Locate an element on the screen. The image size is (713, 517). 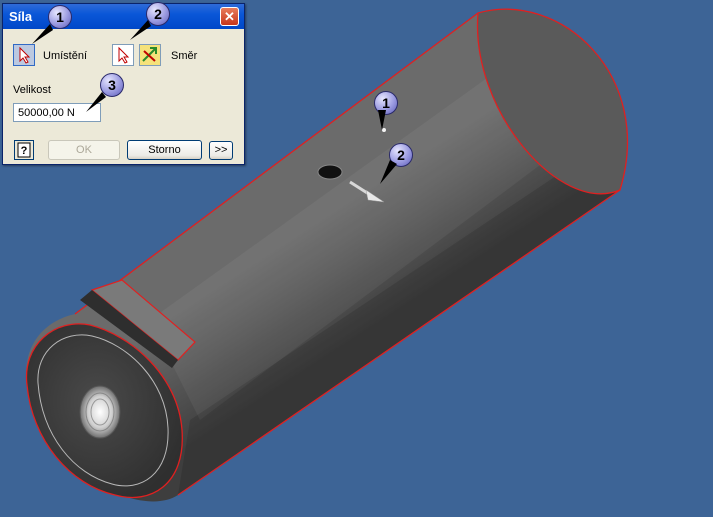
placement-label: Umístění is located at coordinates (65, 56).